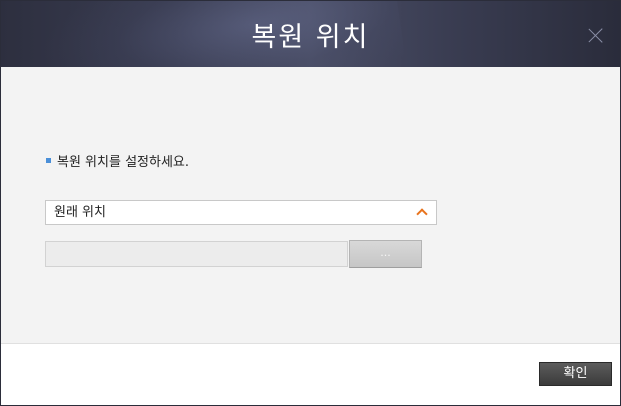 Image resolution: width=621 pixels, height=406 pixels. Describe the element at coordinates (310, 374) in the screenshot. I see `dialog-footer: 확인` at that location.